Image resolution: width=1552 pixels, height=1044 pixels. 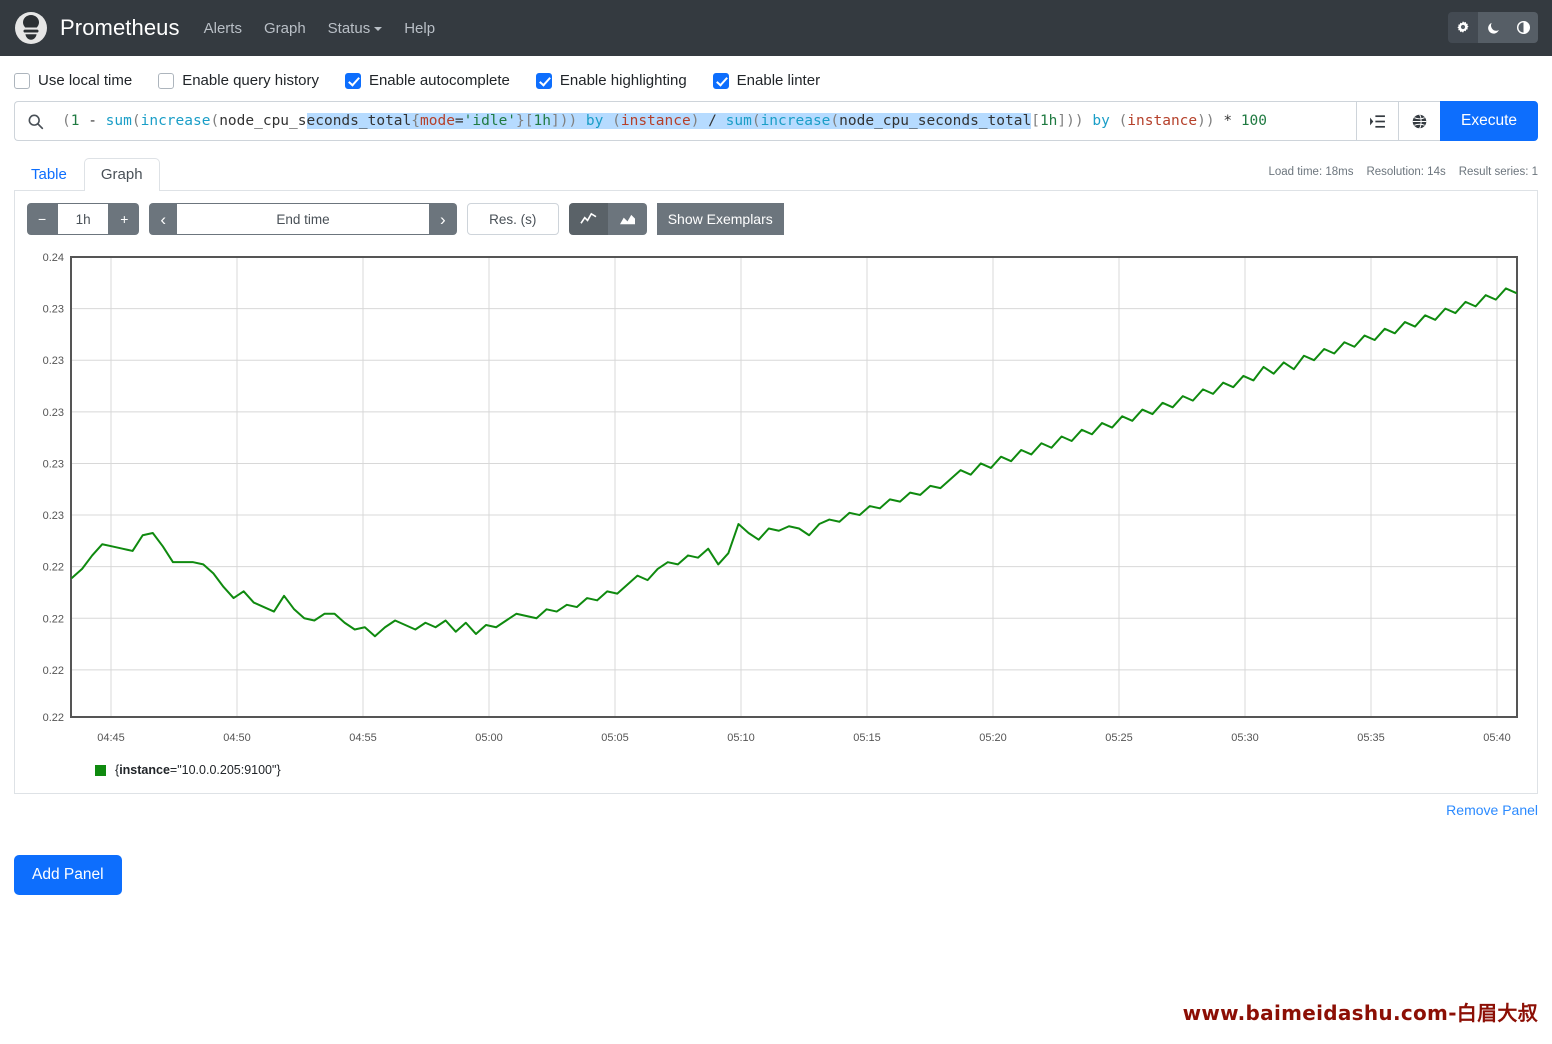 I want to click on tab-graph: Graph, so click(x=121, y=174).